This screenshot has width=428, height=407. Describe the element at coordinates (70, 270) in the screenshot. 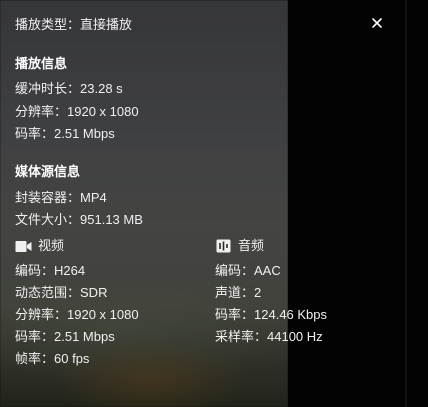

I see `video-codec-value: H264` at that location.